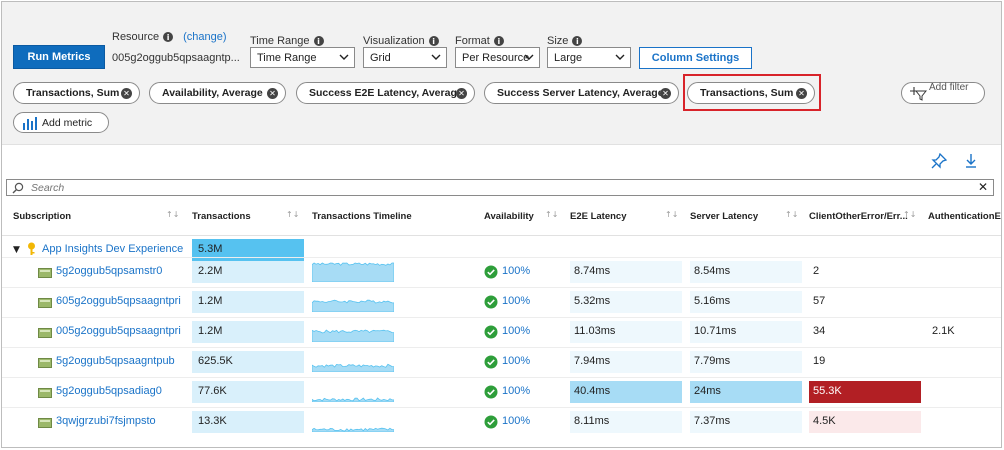 The width and height of the screenshot is (1004, 450). Describe the element at coordinates (18, 188) in the screenshot. I see `search-icon` at that location.